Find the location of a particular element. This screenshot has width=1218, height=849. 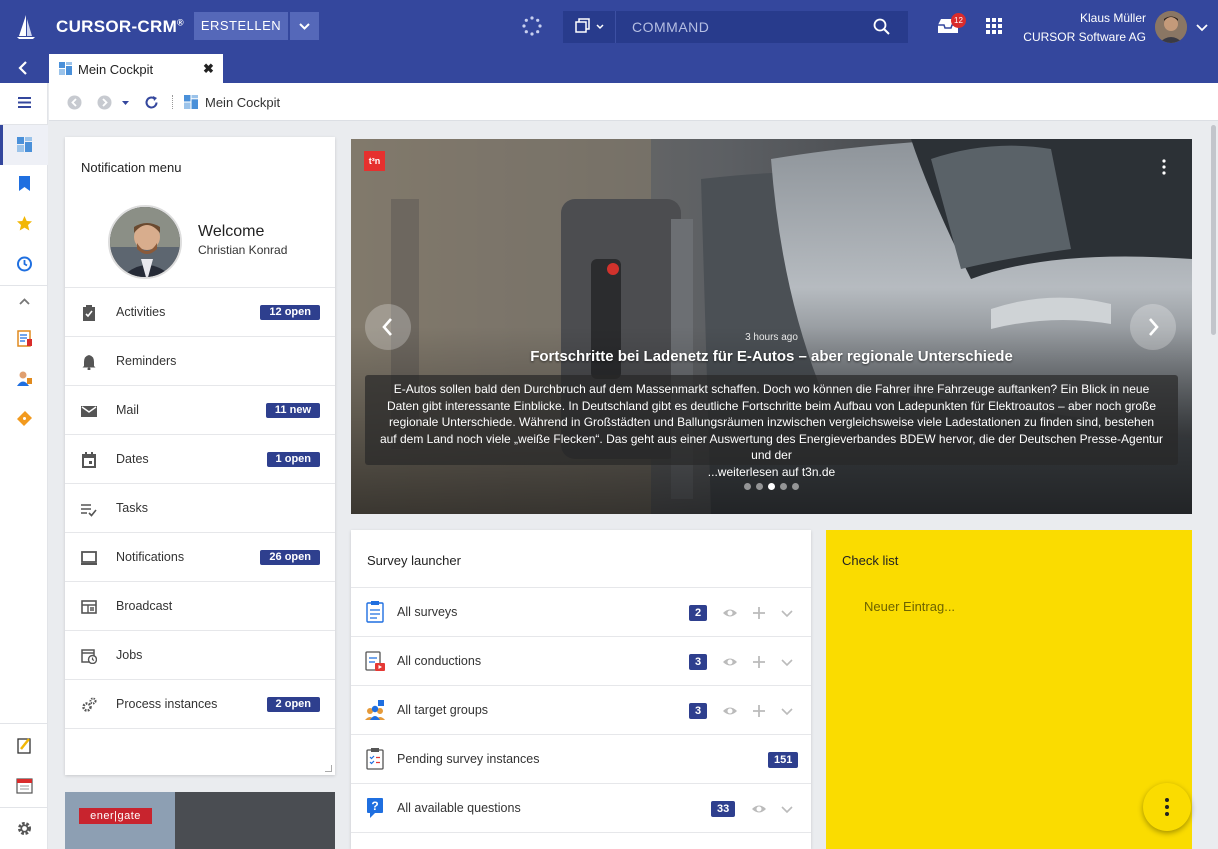

more-actions-button is located at coordinates (1167, 807).